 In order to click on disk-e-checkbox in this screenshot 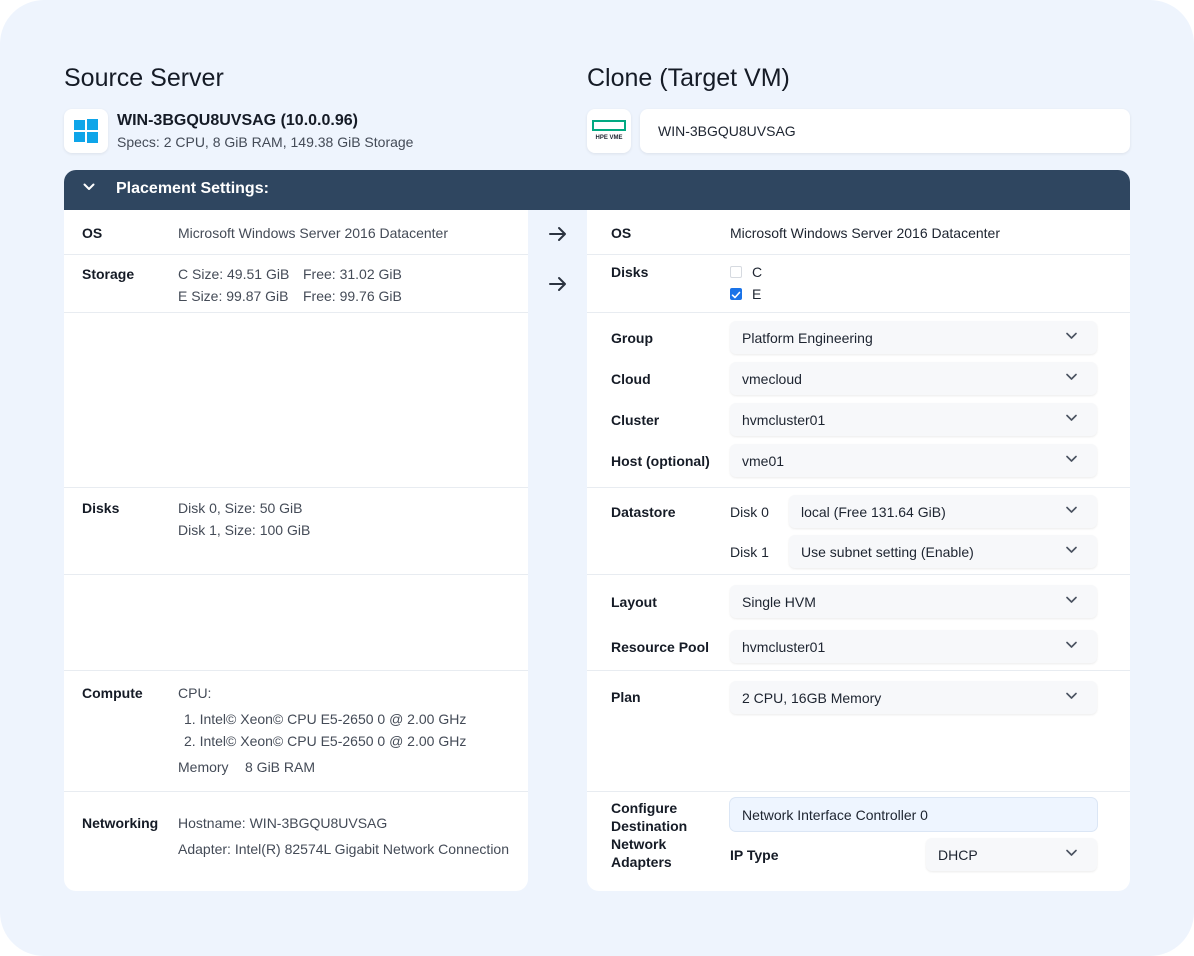, I will do `click(736, 294)`.